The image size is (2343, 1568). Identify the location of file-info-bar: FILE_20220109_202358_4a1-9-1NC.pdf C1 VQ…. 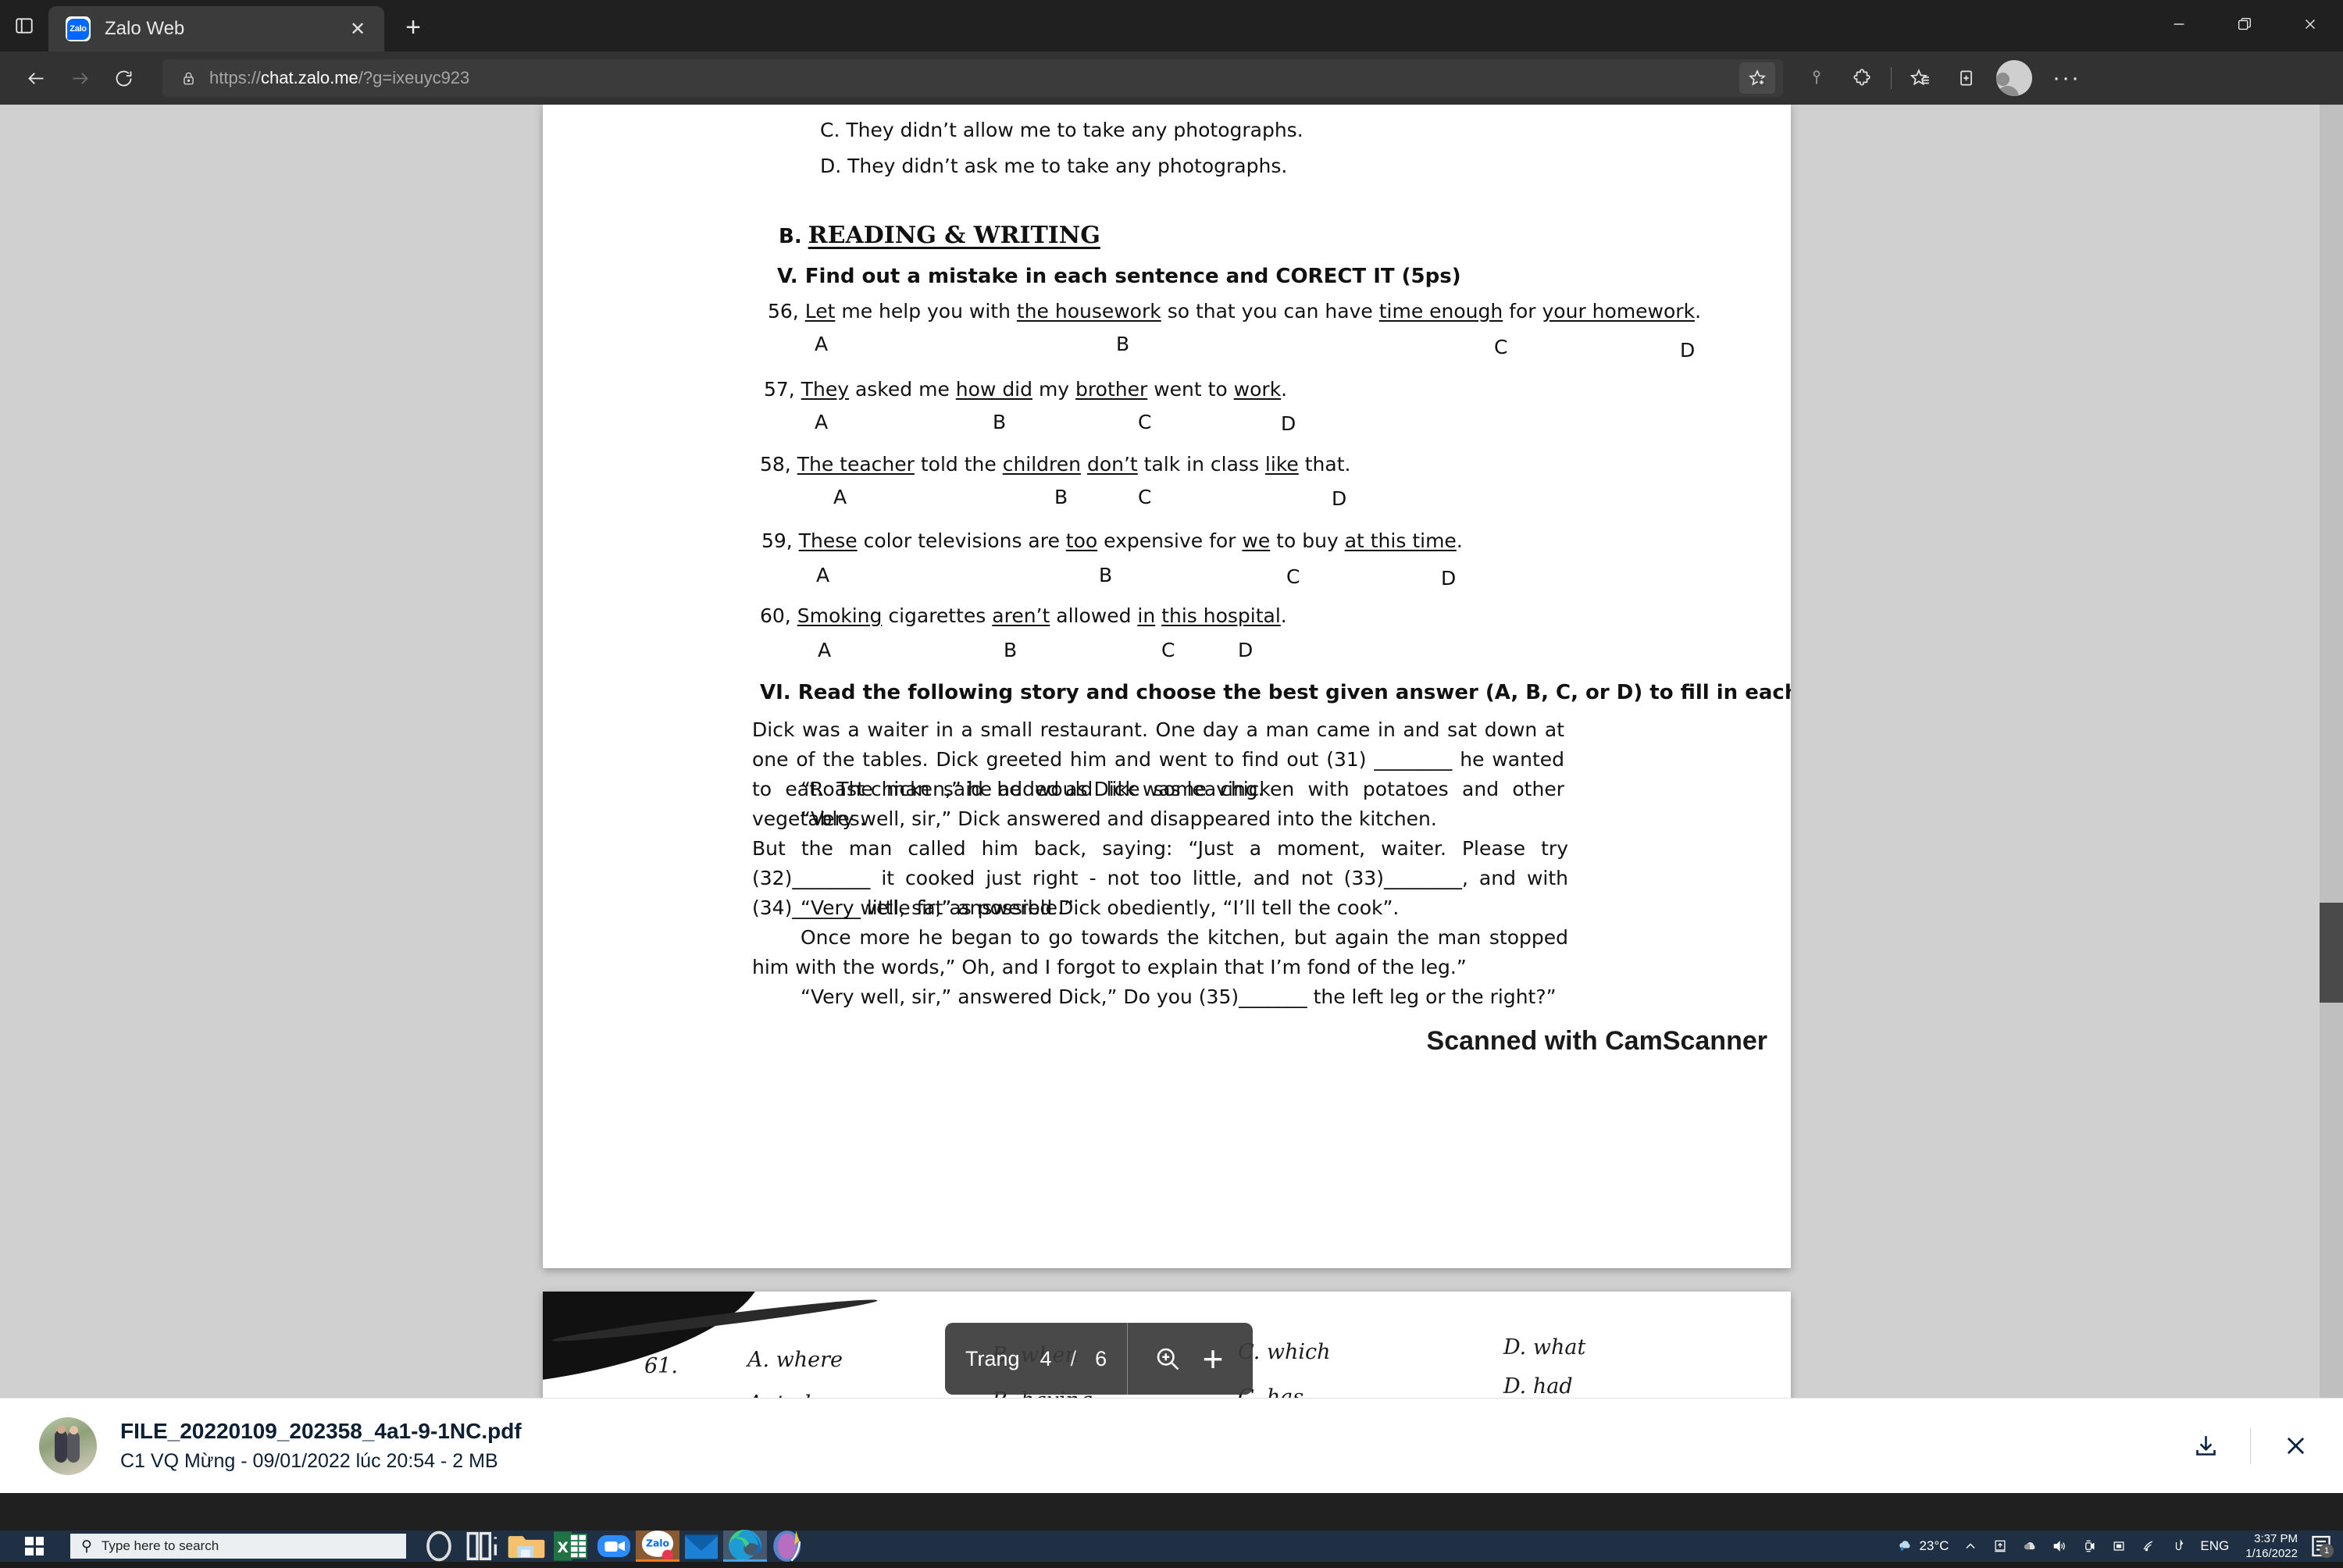
(1171, 1445).